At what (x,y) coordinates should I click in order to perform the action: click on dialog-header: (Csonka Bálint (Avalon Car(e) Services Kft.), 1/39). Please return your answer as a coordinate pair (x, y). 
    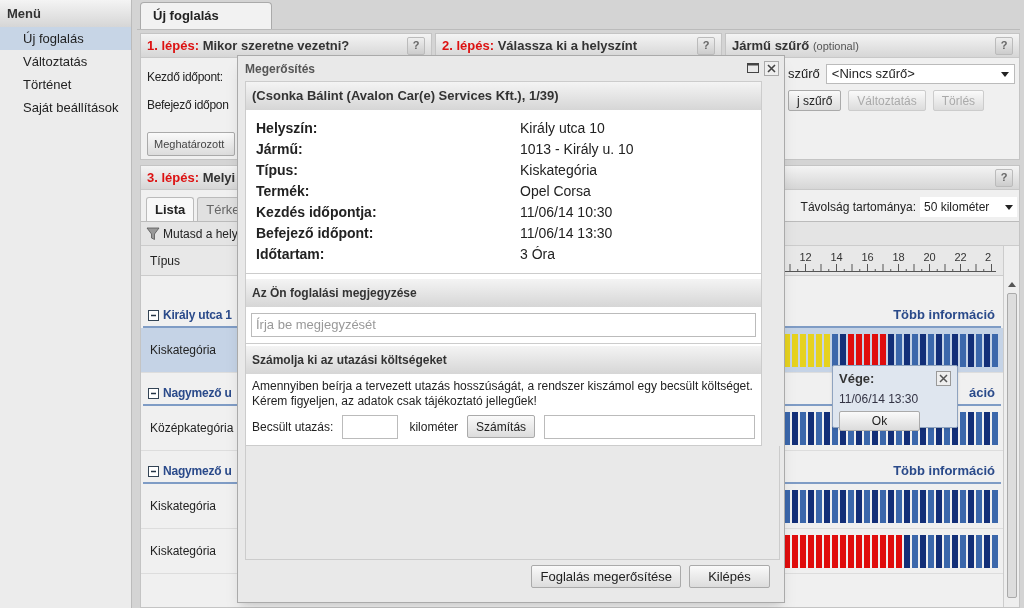
    Looking at the image, I should click on (503, 96).